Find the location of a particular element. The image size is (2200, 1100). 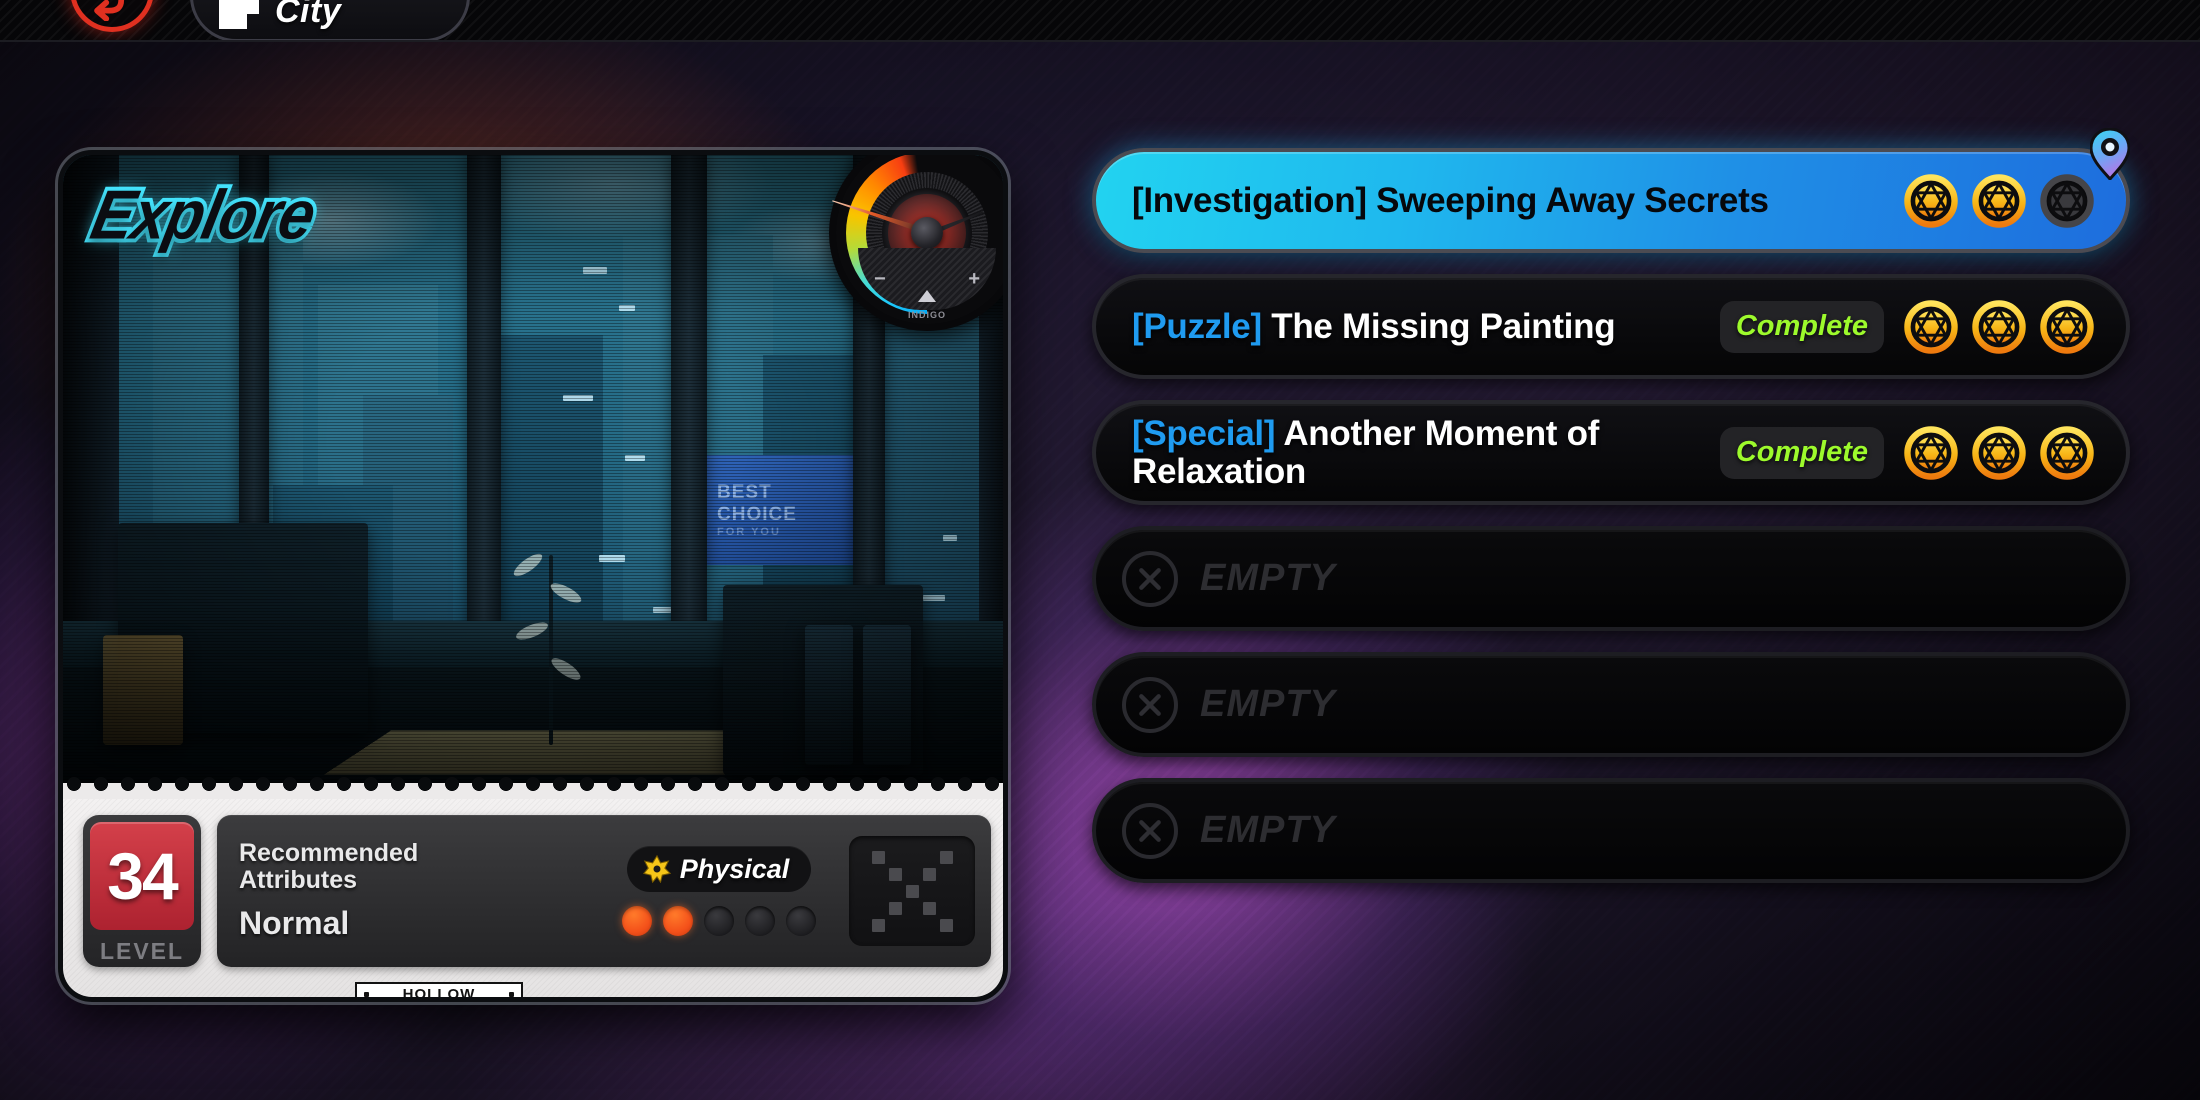

level-badge: 34 LEVEL is located at coordinates (142, 891).